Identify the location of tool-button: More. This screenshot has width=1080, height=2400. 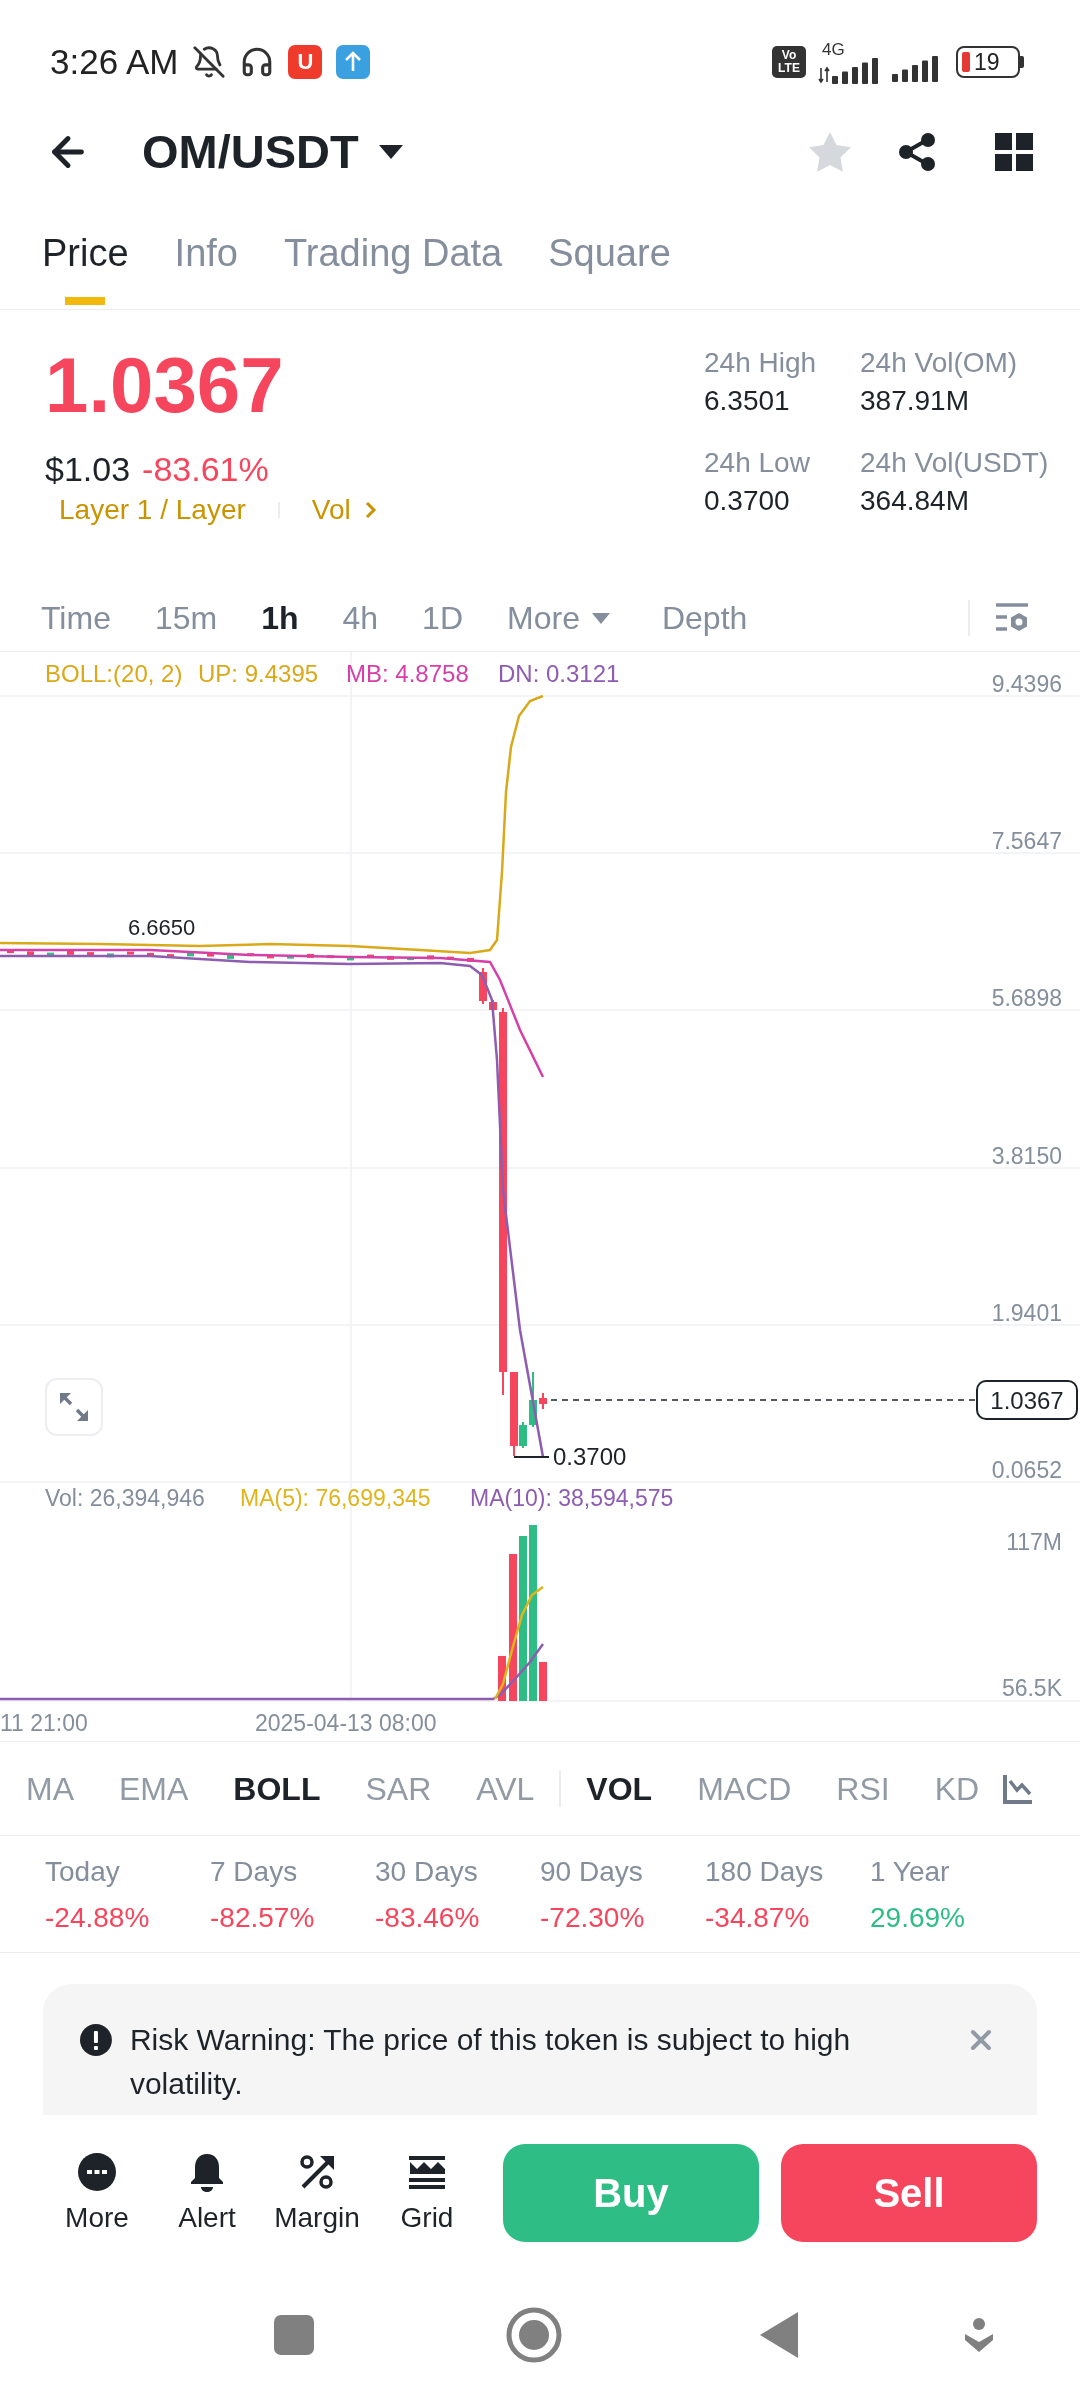
(97, 2192).